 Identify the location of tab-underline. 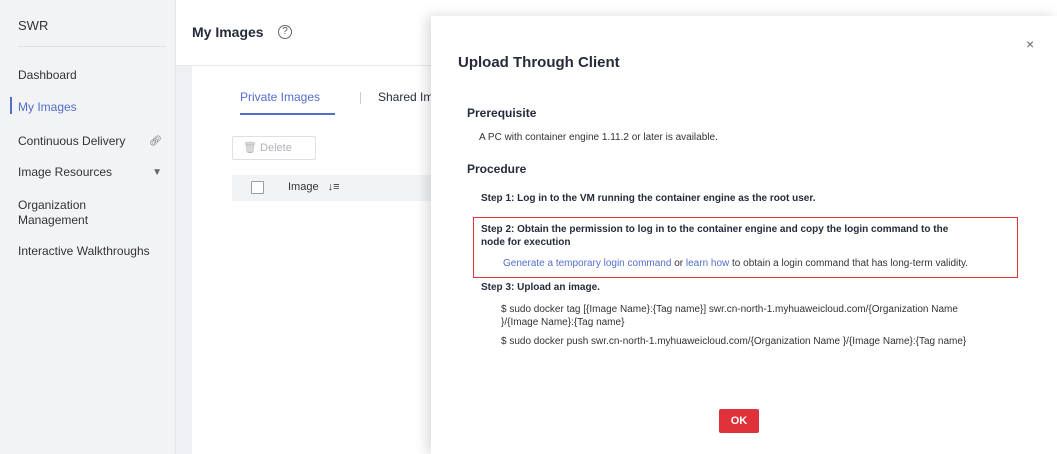
(287, 114).